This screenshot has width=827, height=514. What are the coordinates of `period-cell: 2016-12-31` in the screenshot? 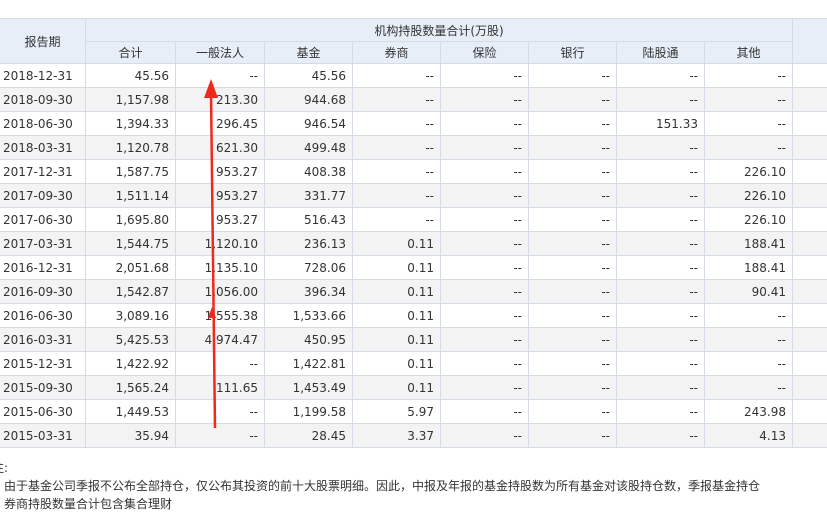 It's located at (43, 267).